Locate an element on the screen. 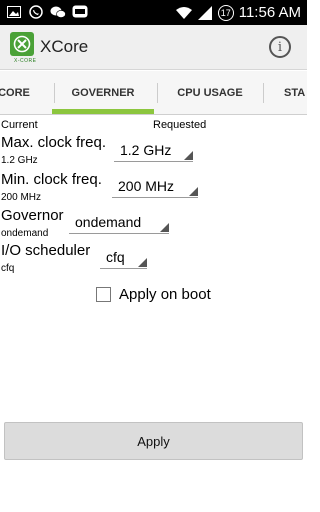 The image size is (320, 512). signal-icon is located at coordinates (205, 13).